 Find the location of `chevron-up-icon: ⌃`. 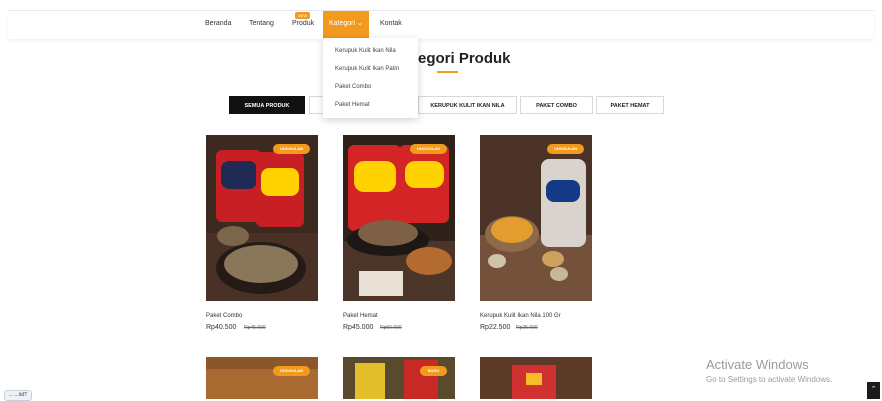

chevron-up-icon: ⌃ is located at coordinates (873, 390).